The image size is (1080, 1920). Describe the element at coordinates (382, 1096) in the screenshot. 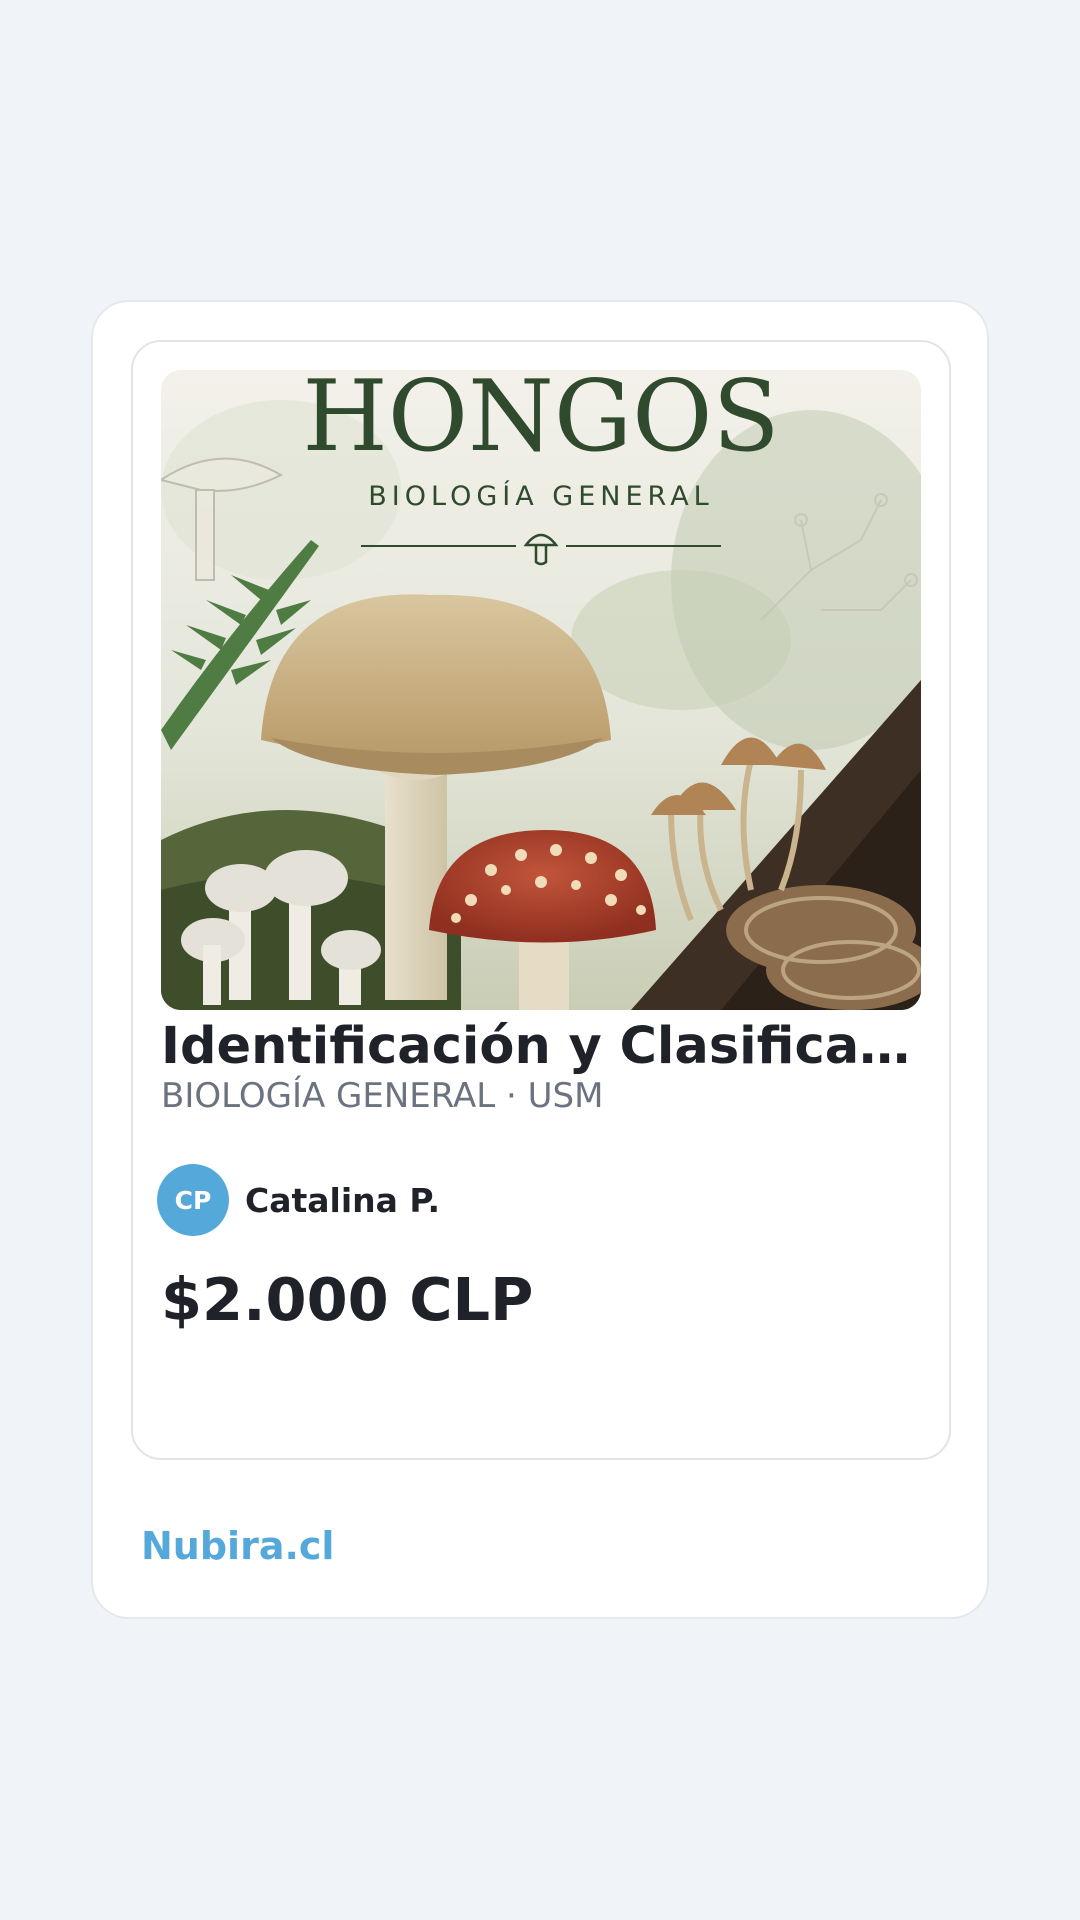

I see `product-subject-university: BIOLOGÍA GENERAL · USM` at that location.